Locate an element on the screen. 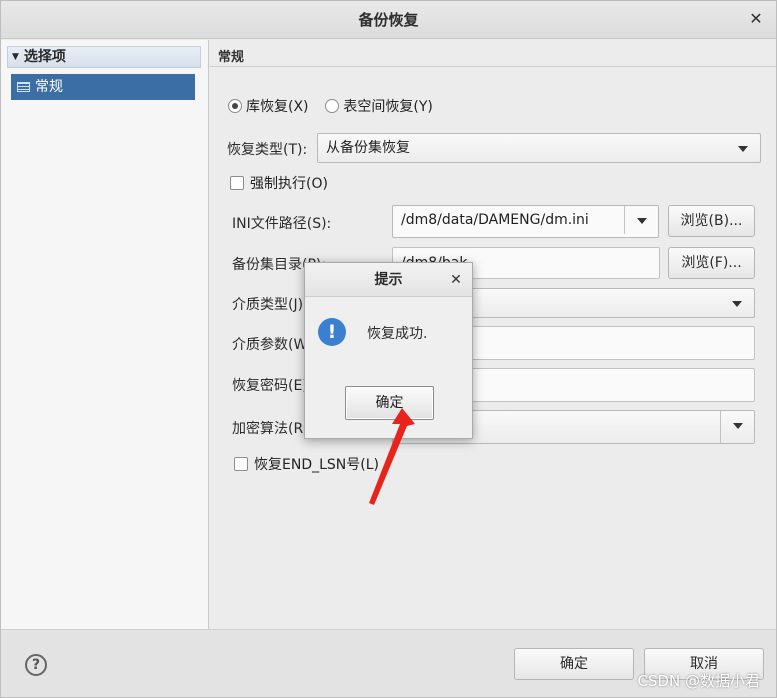 The image size is (777, 698). arrow-shape is located at coordinates (392, 456).